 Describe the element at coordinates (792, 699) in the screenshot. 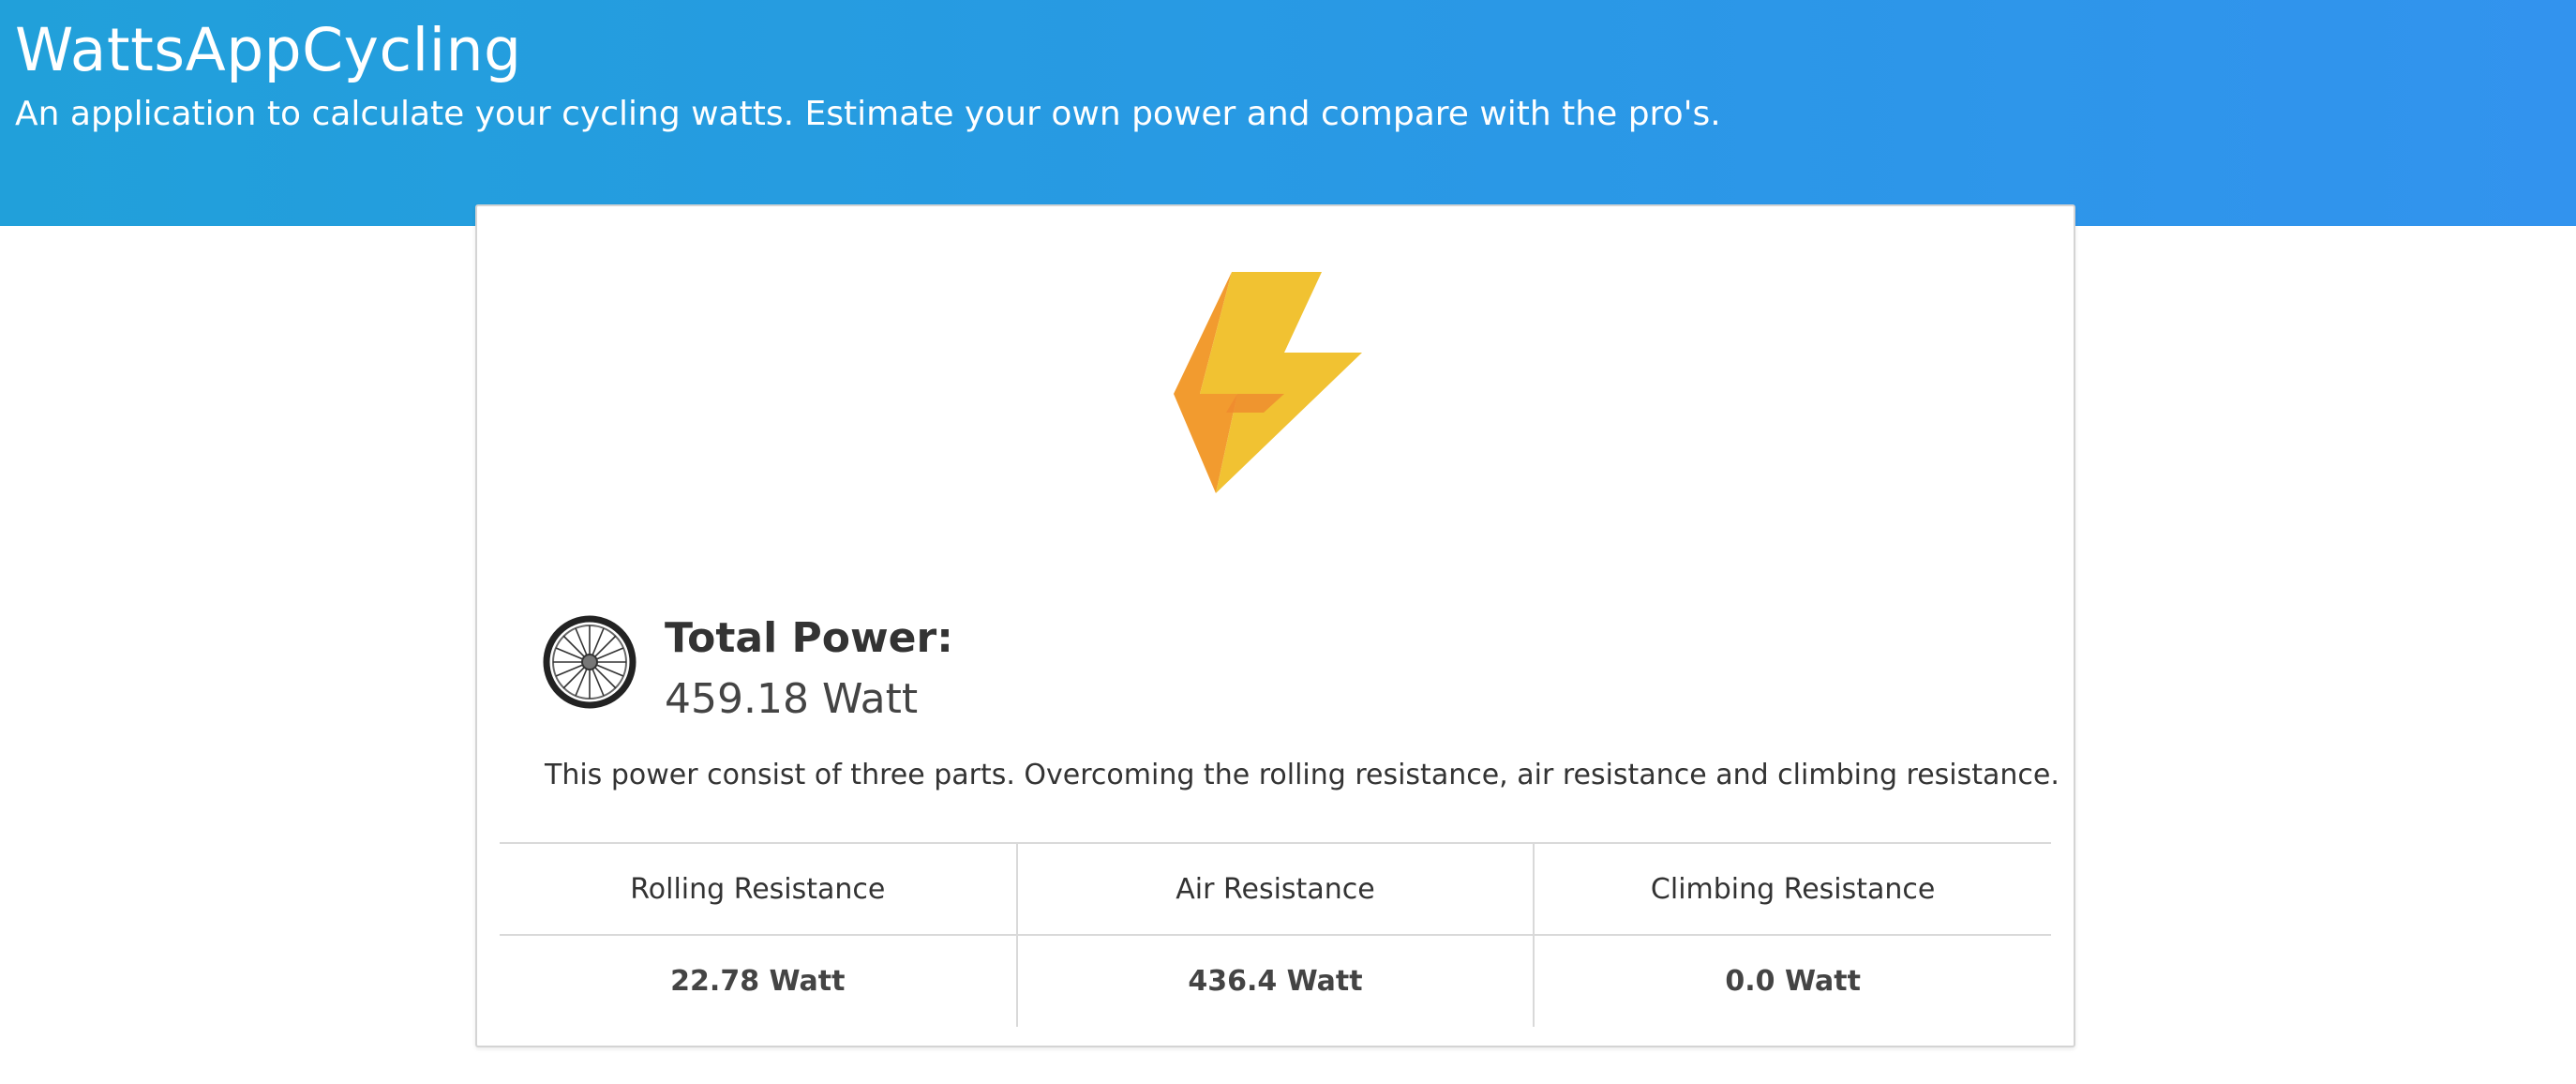

I see `total-power-value: 459.18 Watt` at that location.